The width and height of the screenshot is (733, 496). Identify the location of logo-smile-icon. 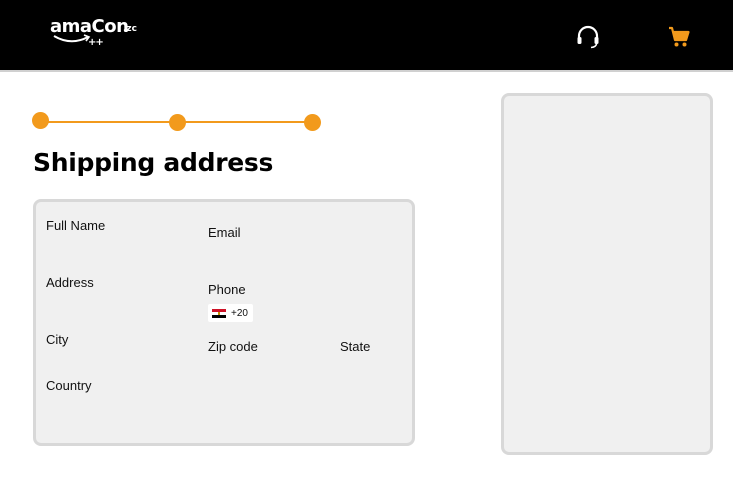
(72, 38).